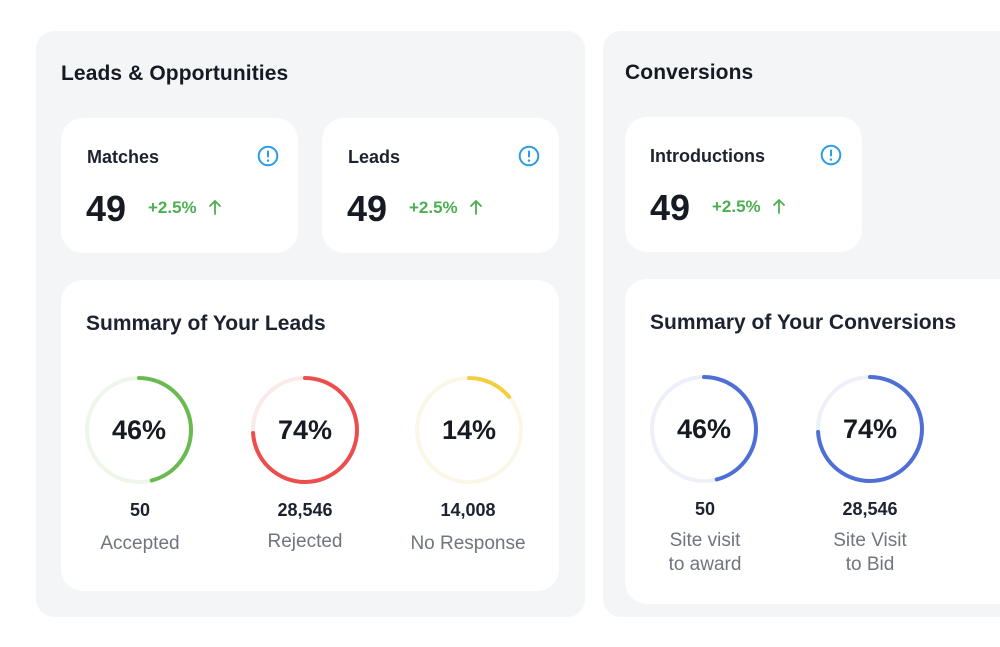 This screenshot has height=647, width=1000. I want to click on stat-label: Matches, so click(123, 157).